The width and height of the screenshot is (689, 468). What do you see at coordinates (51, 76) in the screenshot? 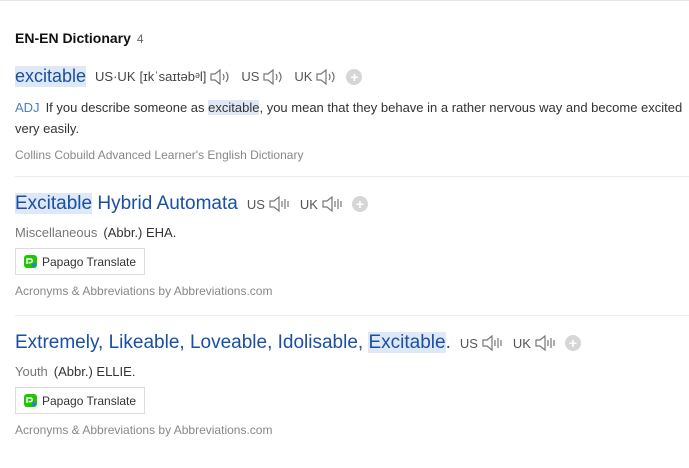
I see `entry-word-link: excitable` at bounding box center [51, 76].